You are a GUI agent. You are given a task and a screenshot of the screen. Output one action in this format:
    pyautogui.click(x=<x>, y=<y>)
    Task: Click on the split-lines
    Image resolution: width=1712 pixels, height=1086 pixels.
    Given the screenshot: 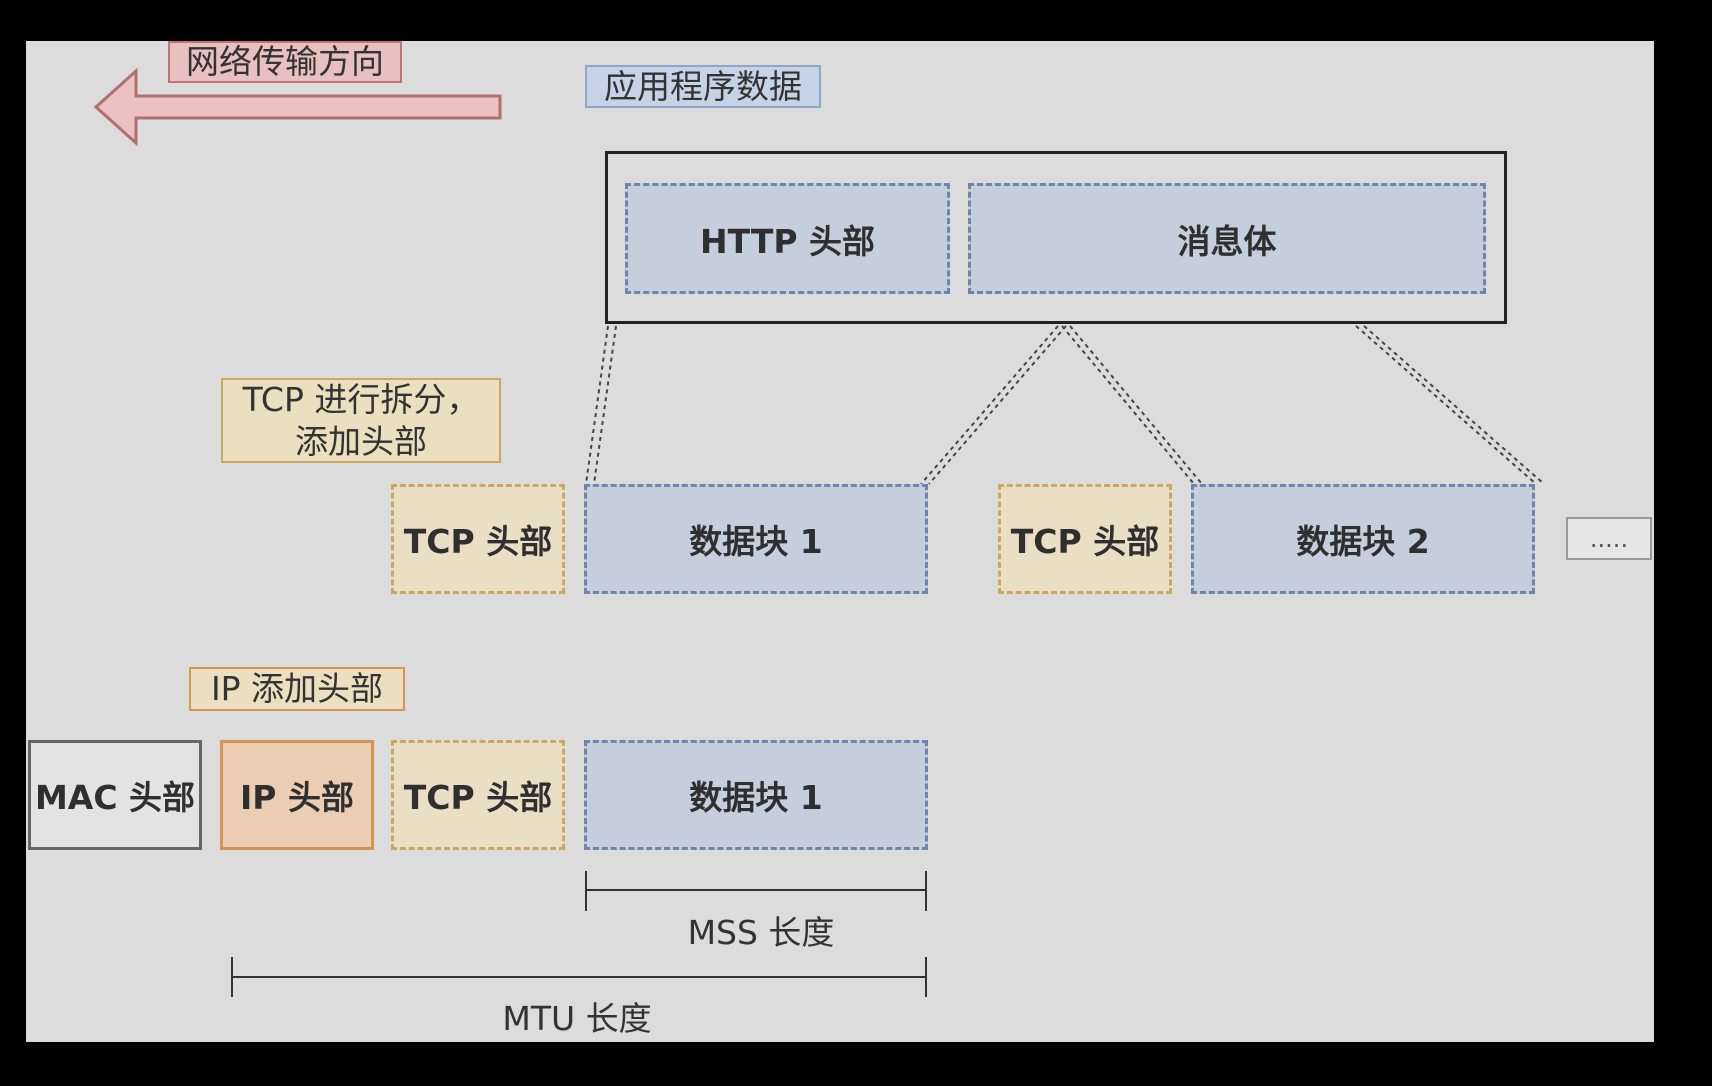 What is the action you would take?
    pyautogui.click(x=1065, y=405)
    